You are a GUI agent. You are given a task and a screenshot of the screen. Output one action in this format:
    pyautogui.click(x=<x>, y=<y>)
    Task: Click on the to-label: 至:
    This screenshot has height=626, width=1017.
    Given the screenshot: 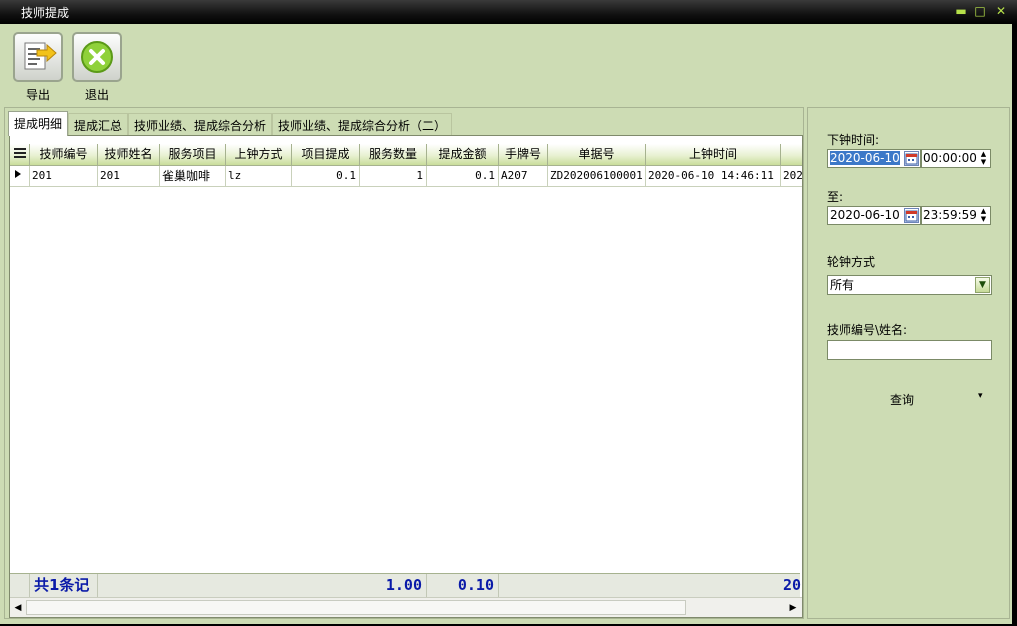 What is the action you would take?
    pyautogui.click(x=835, y=197)
    